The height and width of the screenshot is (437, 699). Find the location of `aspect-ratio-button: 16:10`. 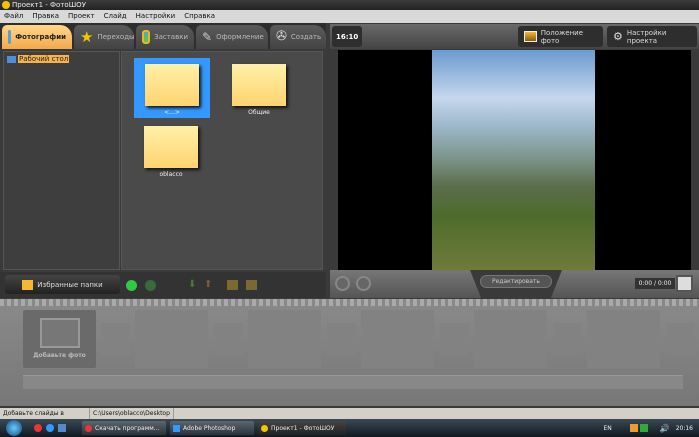

aspect-ratio-button: 16:10 is located at coordinates (347, 36).